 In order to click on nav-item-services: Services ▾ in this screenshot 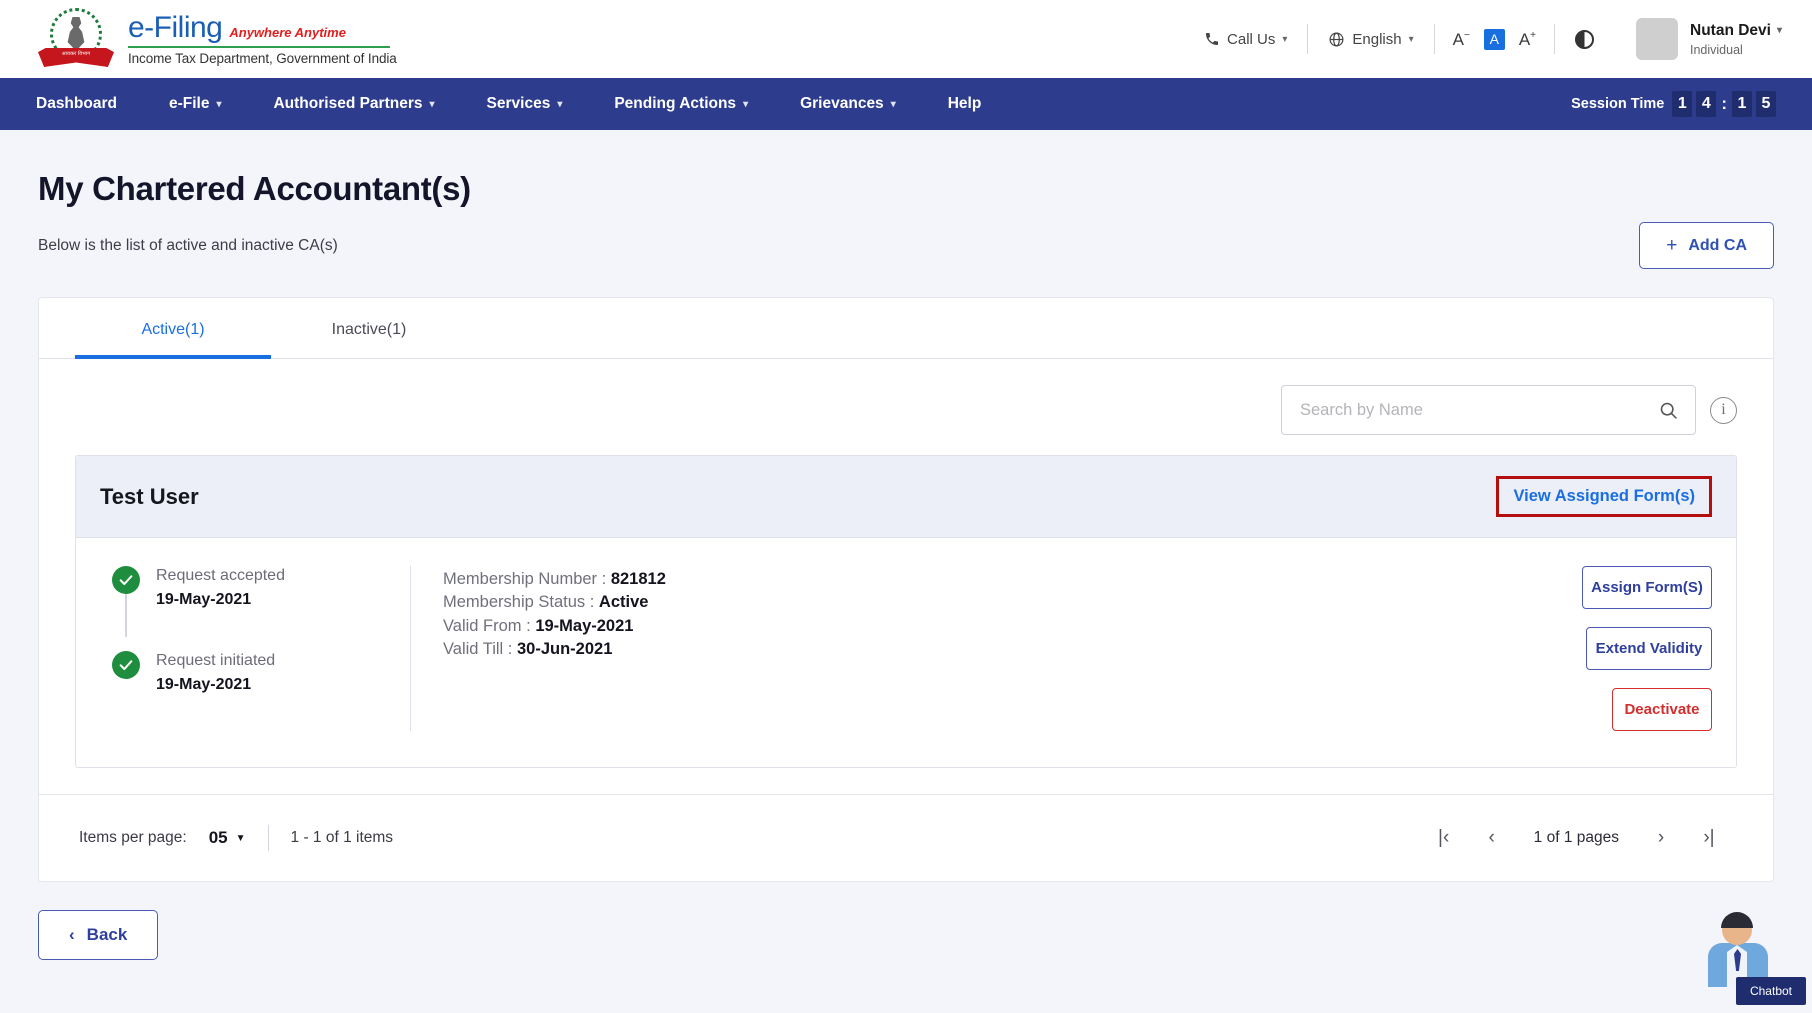, I will do `click(525, 104)`.